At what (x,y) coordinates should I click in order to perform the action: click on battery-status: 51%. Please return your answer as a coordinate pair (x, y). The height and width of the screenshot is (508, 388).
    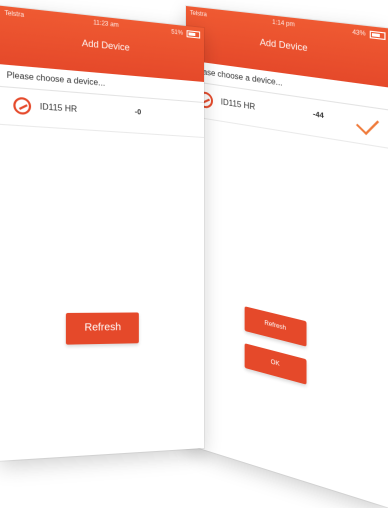
    Looking at the image, I should click on (186, 33).